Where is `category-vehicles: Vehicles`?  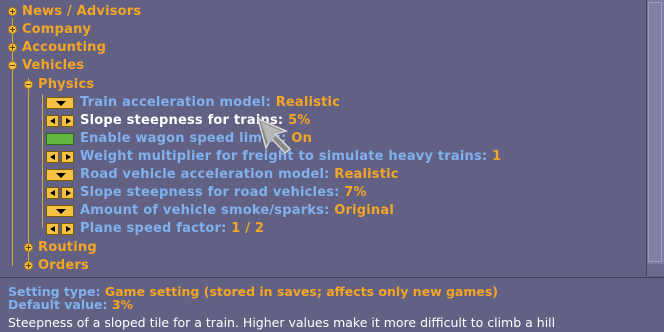
category-vehicles: Vehicles is located at coordinates (46, 66).